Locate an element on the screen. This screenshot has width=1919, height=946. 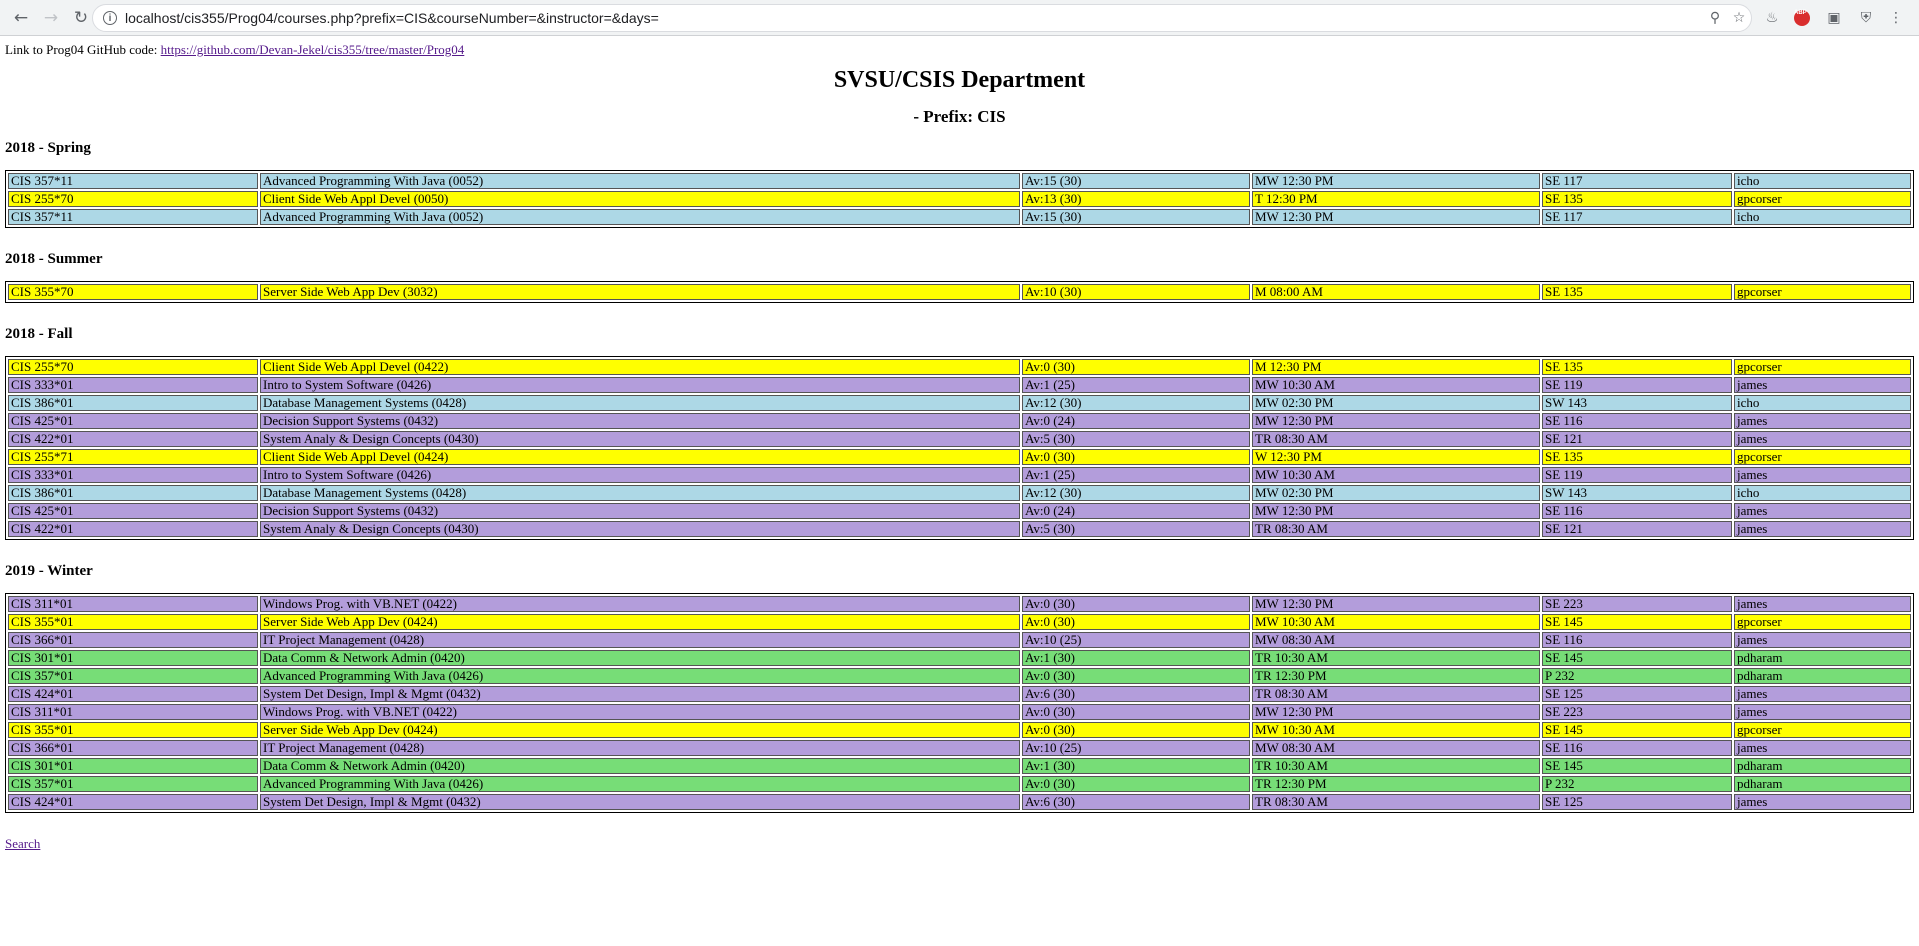
cell-avail: Av:10 (25) is located at coordinates (1136, 748).